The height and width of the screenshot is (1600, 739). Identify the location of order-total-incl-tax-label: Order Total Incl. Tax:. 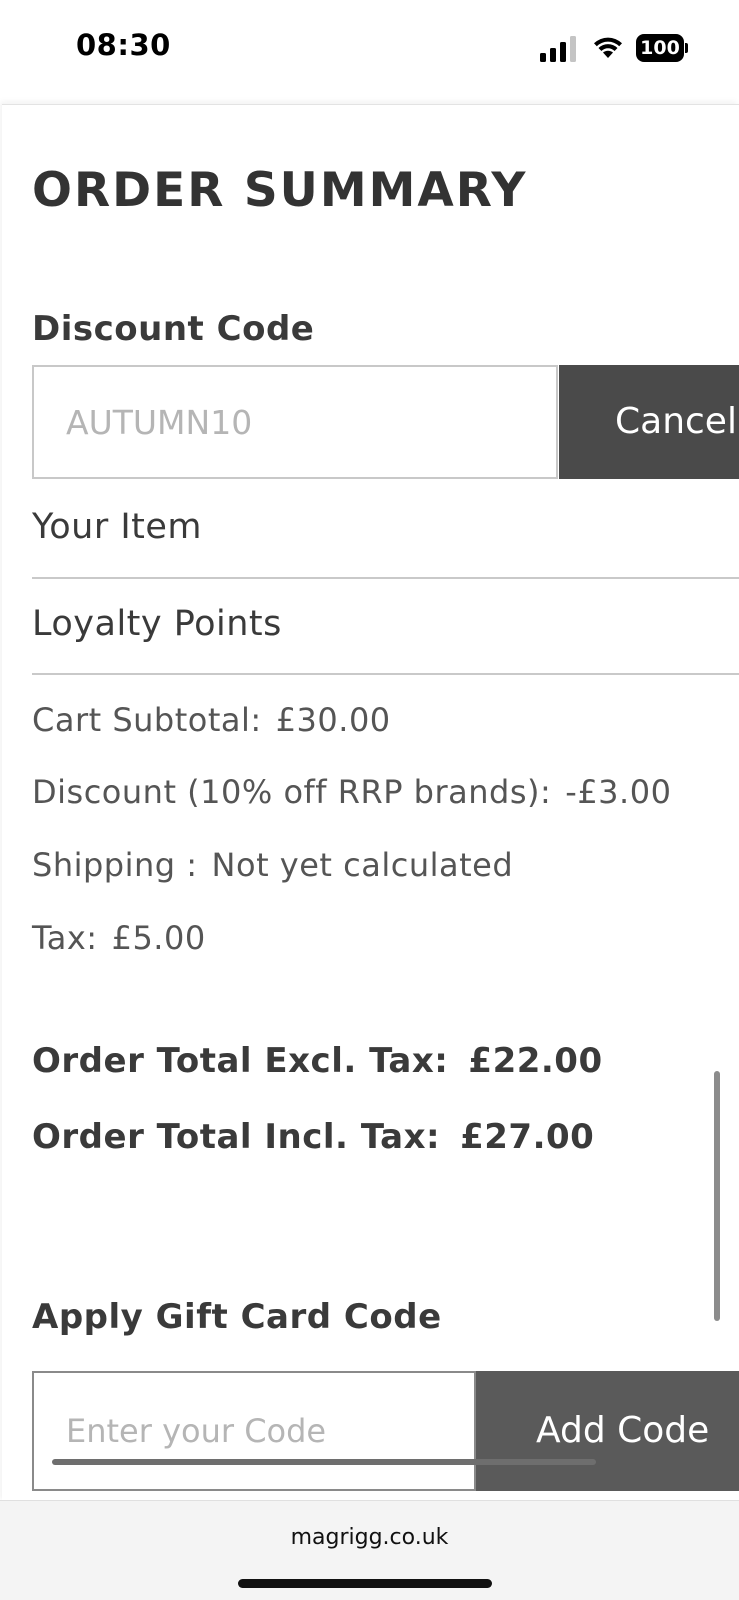
(236, 1137).